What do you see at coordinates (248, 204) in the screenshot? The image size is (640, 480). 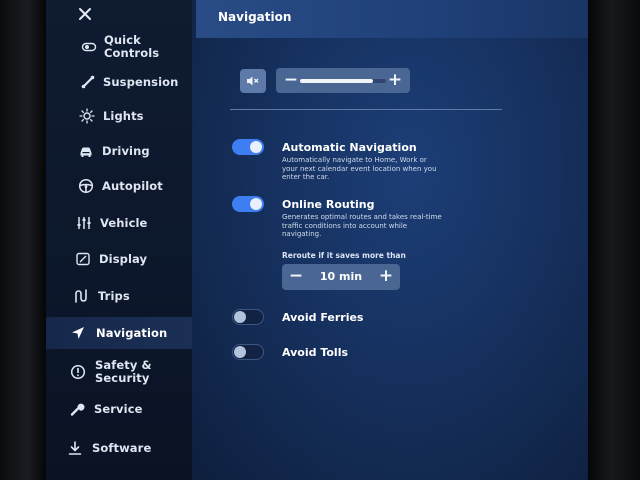 I see `online-routing-toggle` at bounding box center [248, 204].